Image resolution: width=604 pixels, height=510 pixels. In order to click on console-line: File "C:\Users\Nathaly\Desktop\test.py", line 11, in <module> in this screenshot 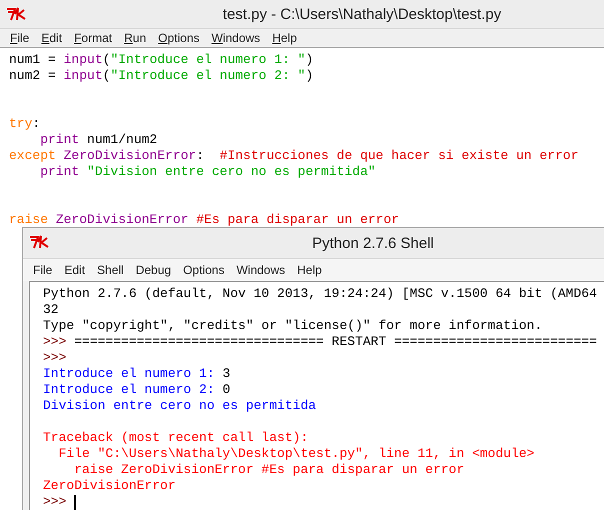, I will do `click(297, 454)`.